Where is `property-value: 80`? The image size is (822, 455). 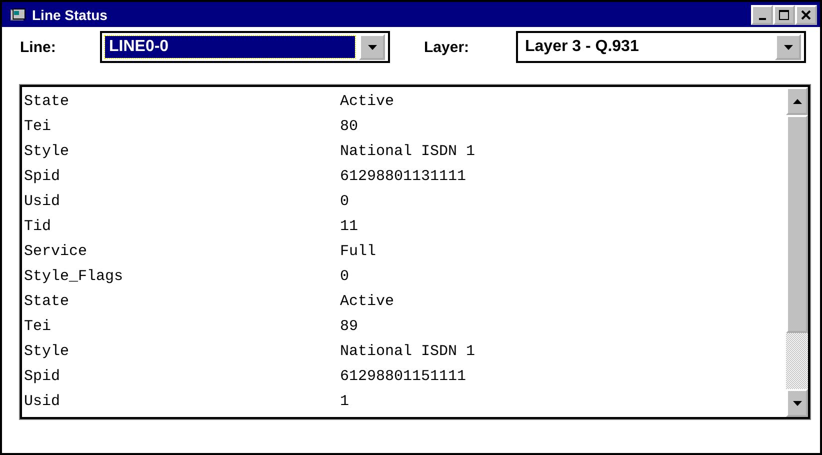
property-value: 80 is located at coordinates (349, 126).